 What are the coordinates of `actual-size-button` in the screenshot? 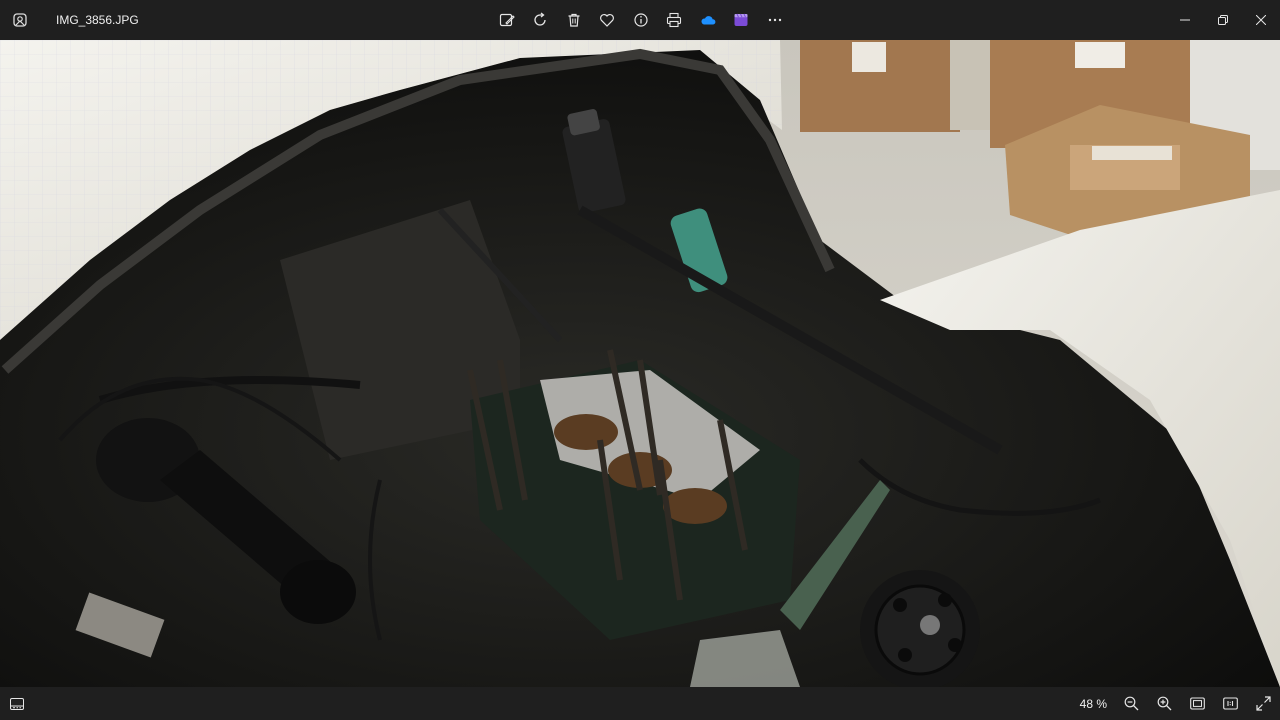 It's located at (1230, 703).